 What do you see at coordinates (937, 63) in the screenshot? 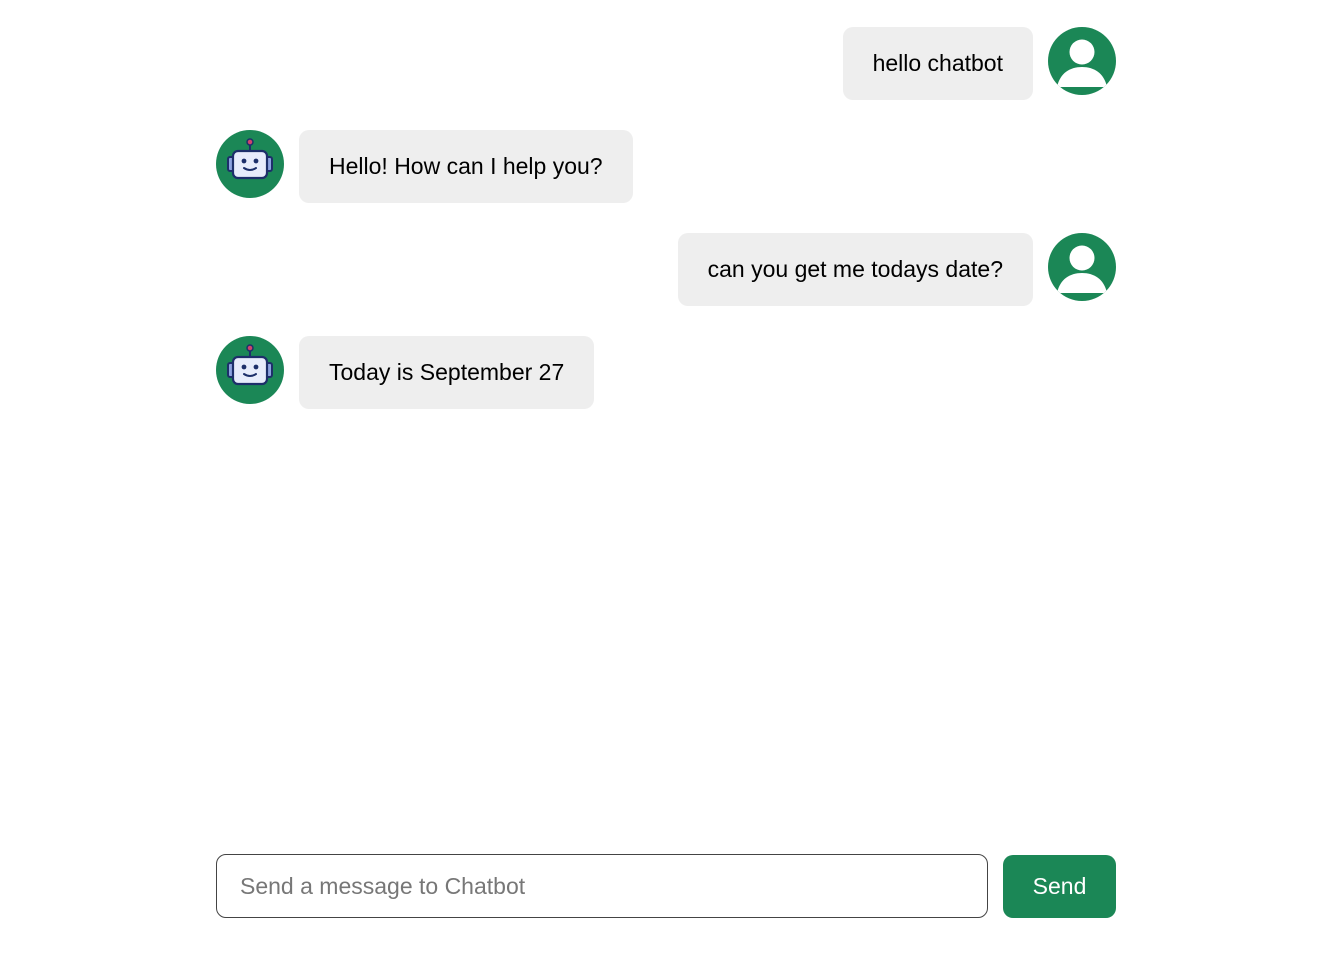
I see `message-bubble: hello chatbot` at bounding box center [937, 63].